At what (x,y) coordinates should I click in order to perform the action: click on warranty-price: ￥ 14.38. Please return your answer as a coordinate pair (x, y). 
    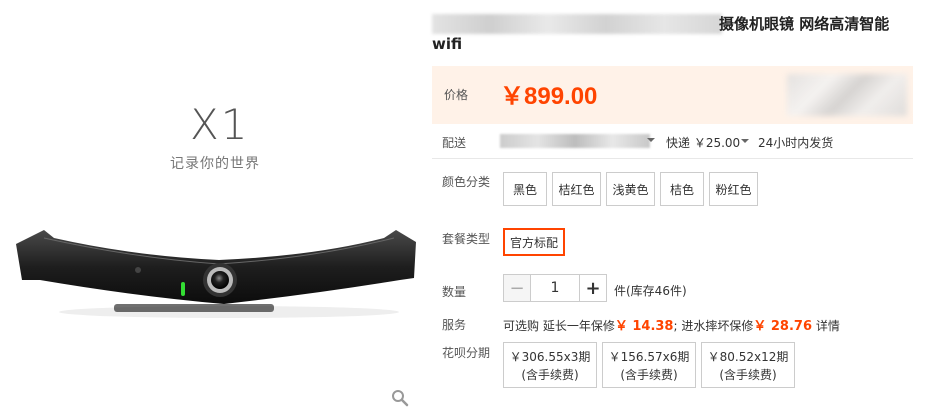
    Looking at the image, I should click on (644, 326).